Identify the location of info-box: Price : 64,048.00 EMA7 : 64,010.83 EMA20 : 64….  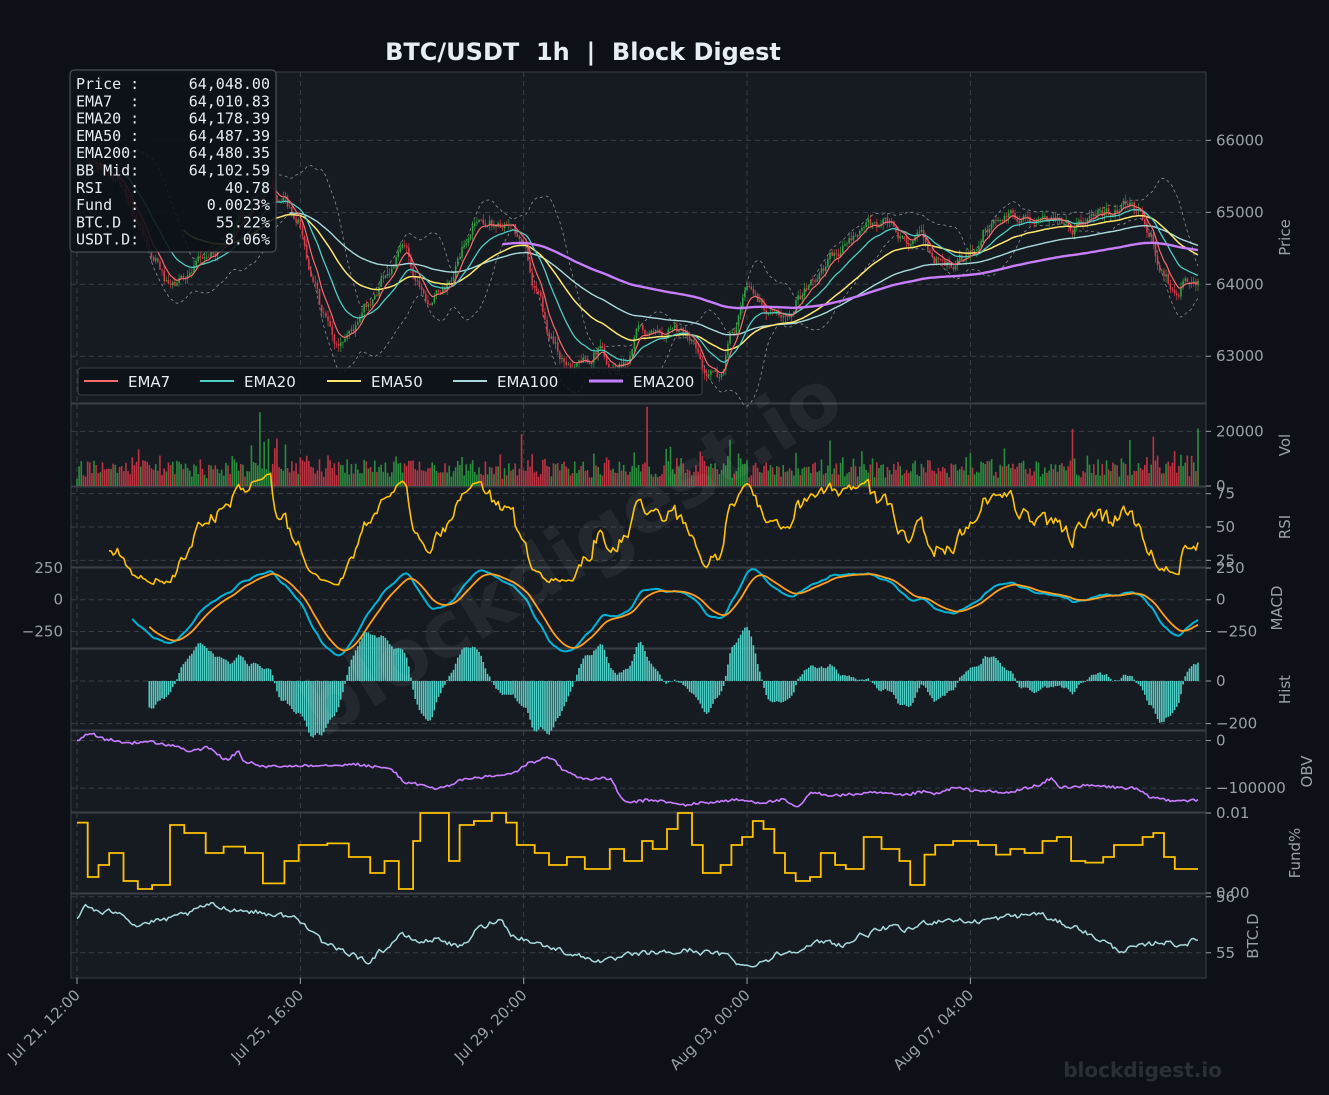
(173, 161).